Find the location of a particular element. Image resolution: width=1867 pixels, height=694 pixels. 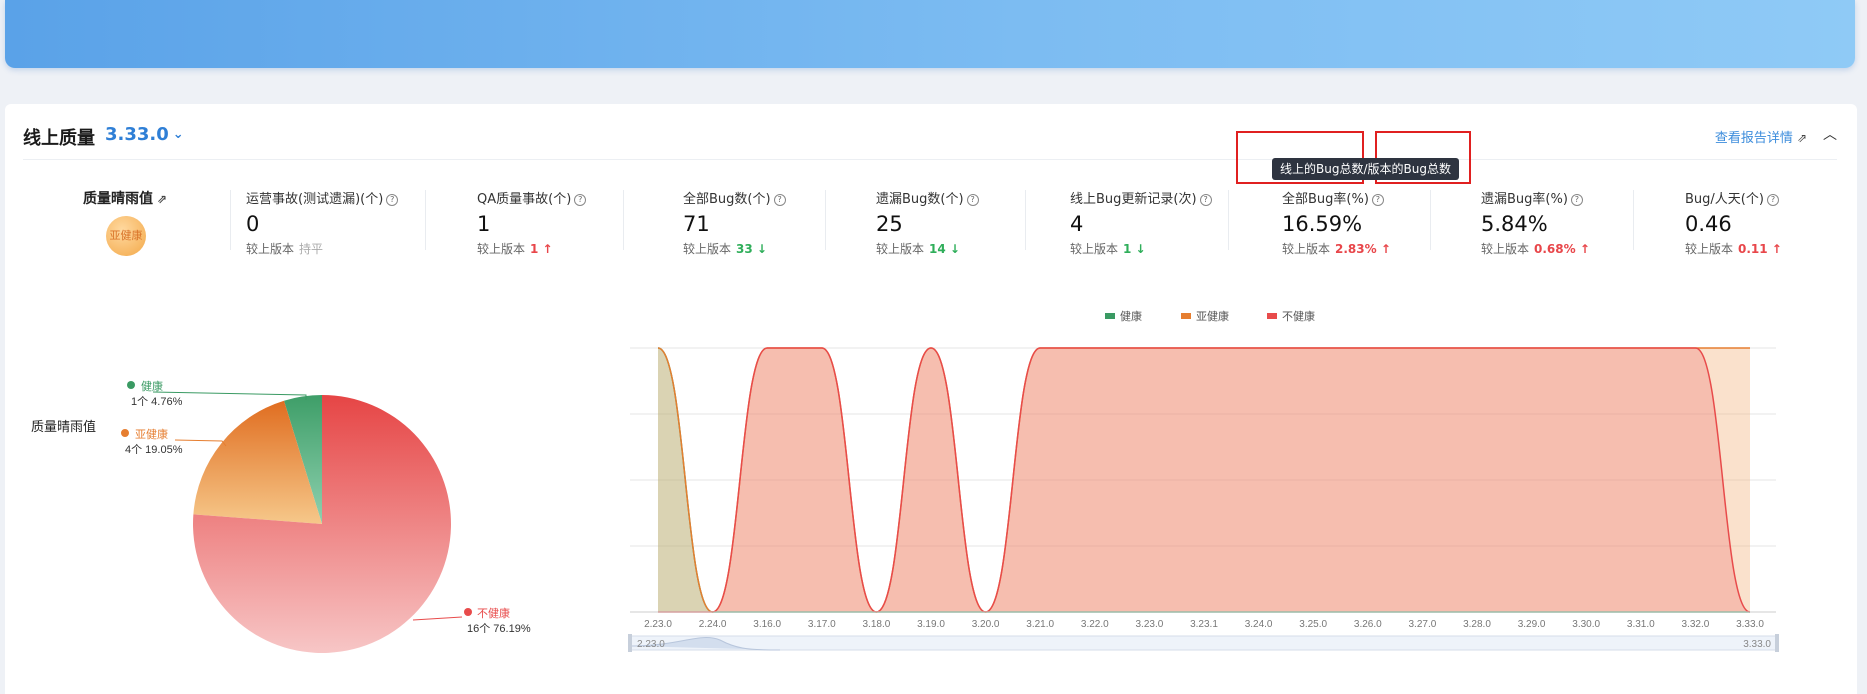

pie-label-value: 16个 76.19% is located at coordinates (499, 628).